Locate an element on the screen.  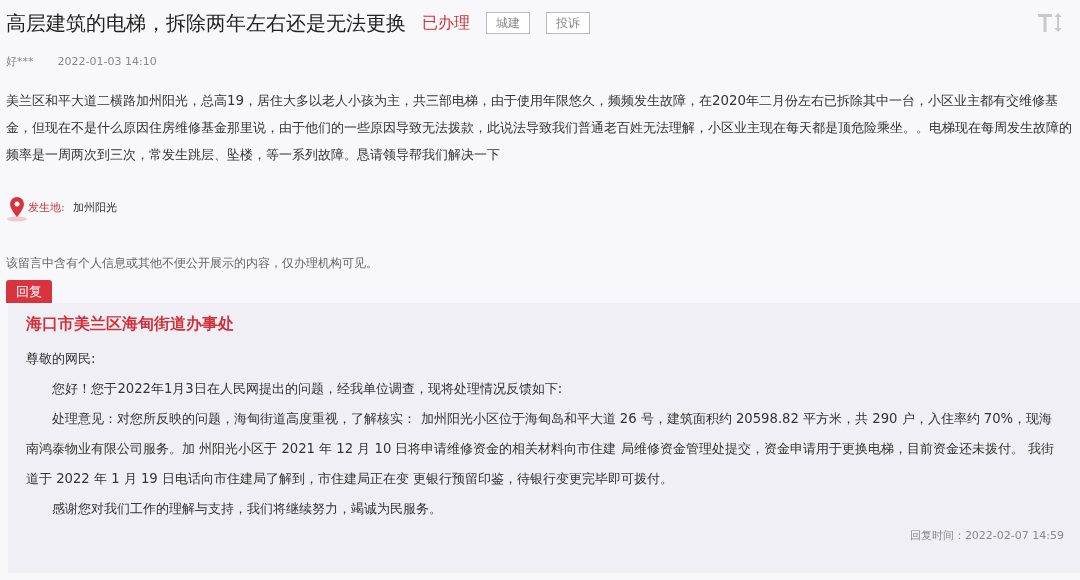
category-tag: 投诉 is located at coordinates (568, 23).